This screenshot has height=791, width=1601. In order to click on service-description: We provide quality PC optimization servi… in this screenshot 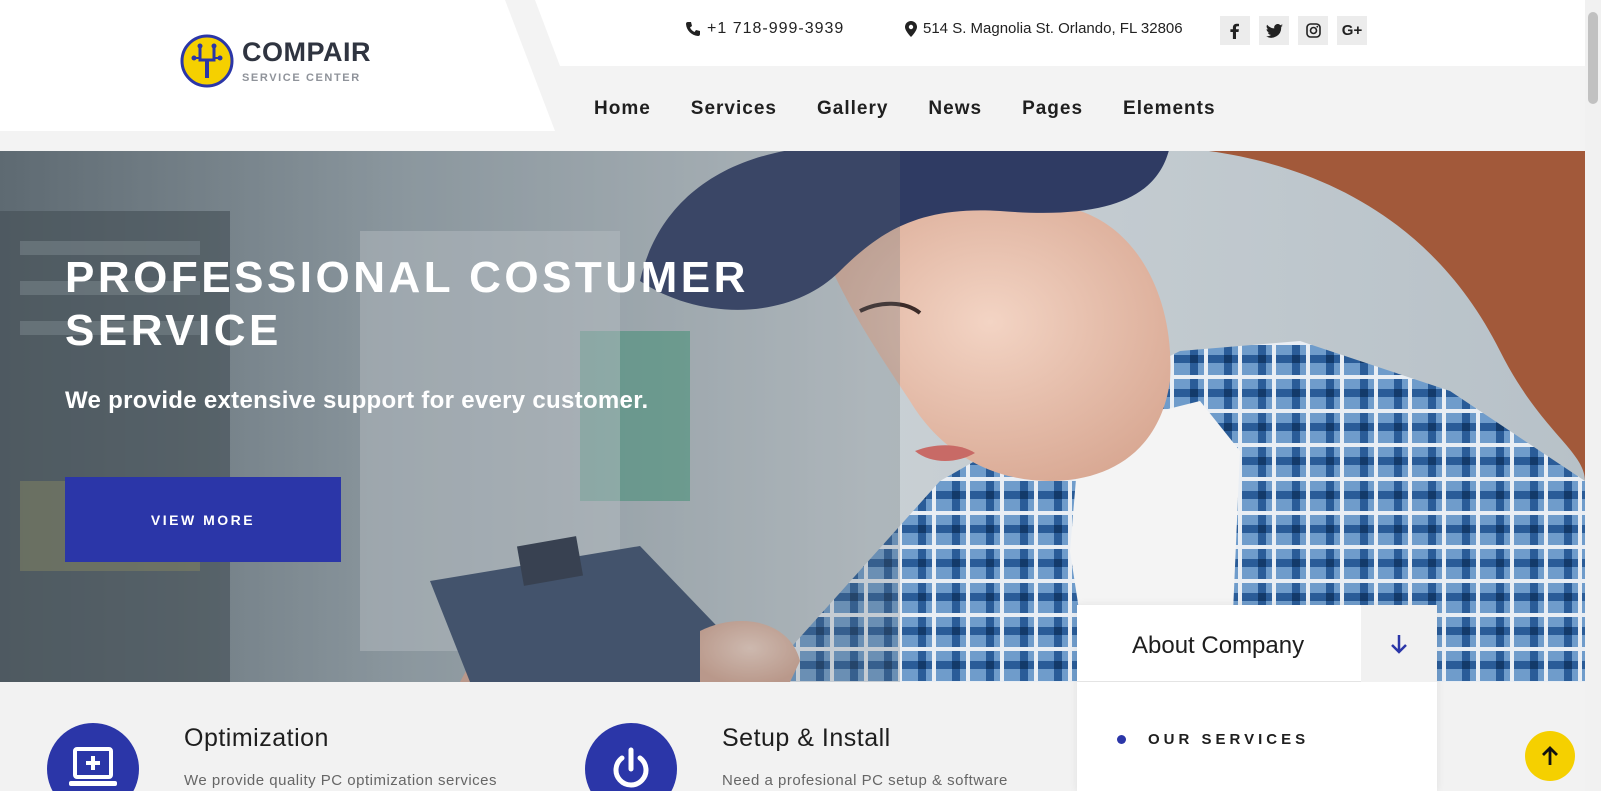, I will do `click(341, 780)`.